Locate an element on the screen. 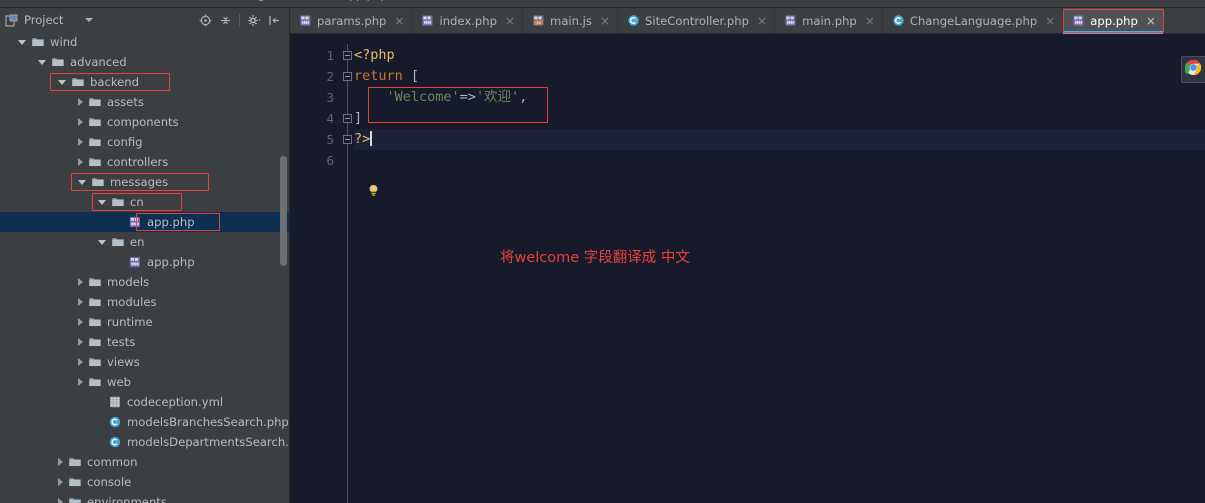 The width and height of the screenshot is (1205, 503). tree-item-modelsdepartmentssearch-ph: modelsDepartmentsSearch.ph is located at coordinates (144, 442).